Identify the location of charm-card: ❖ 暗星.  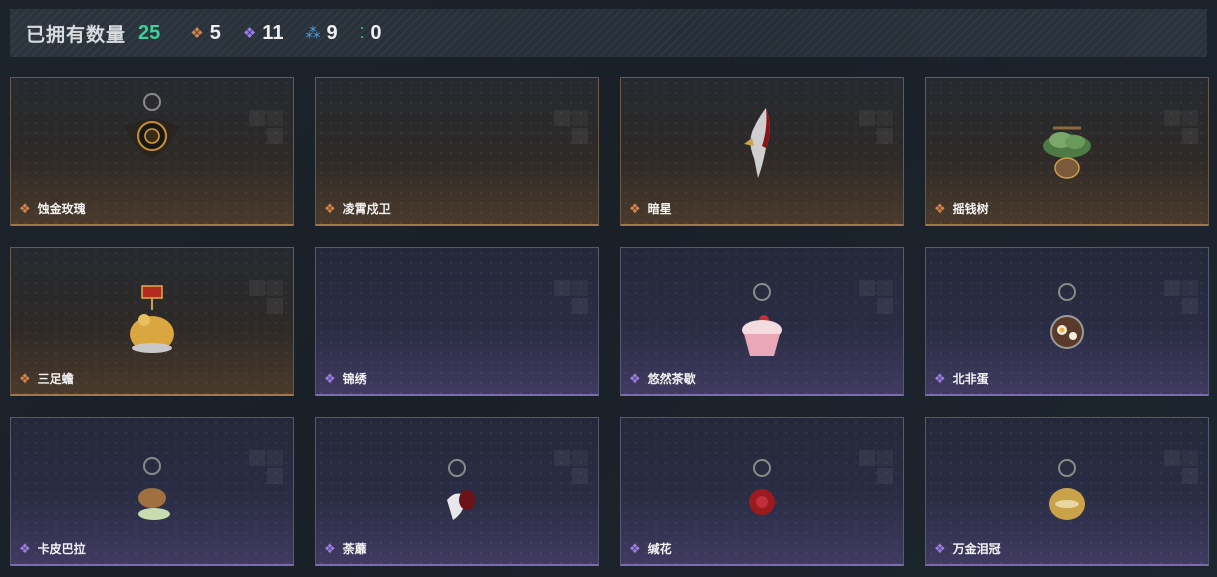
(762, 151).